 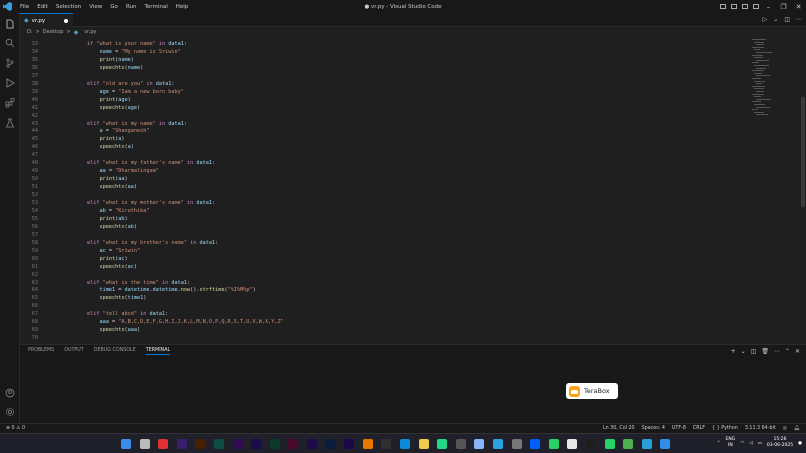 I want to click on breadcrumb-folder: Desktop, so click(x=53, y=32).